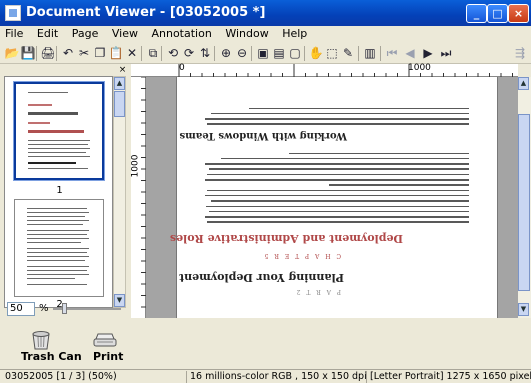 Image resolution: width=531 pixels, height=383 pixels. What do you see at coordinates (189, 53) in the screenshot?
I see `rotate-right-icon: ⟳` at bounding box center [189, 53].